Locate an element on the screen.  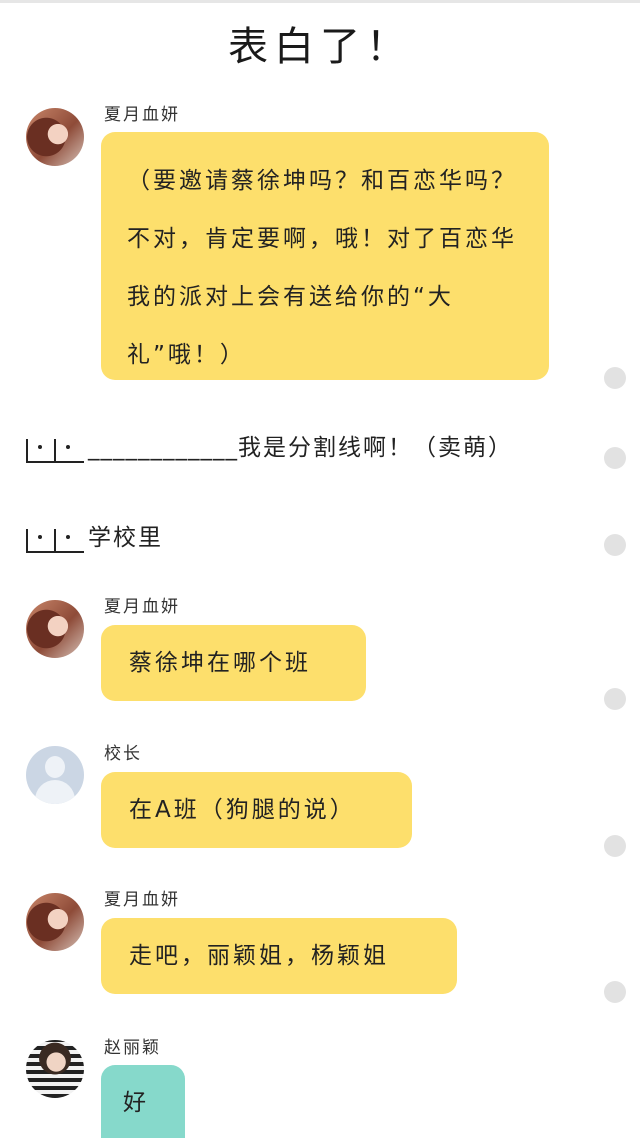
sender-name: 赵丽颖 is located at coordinates (132, 1048).